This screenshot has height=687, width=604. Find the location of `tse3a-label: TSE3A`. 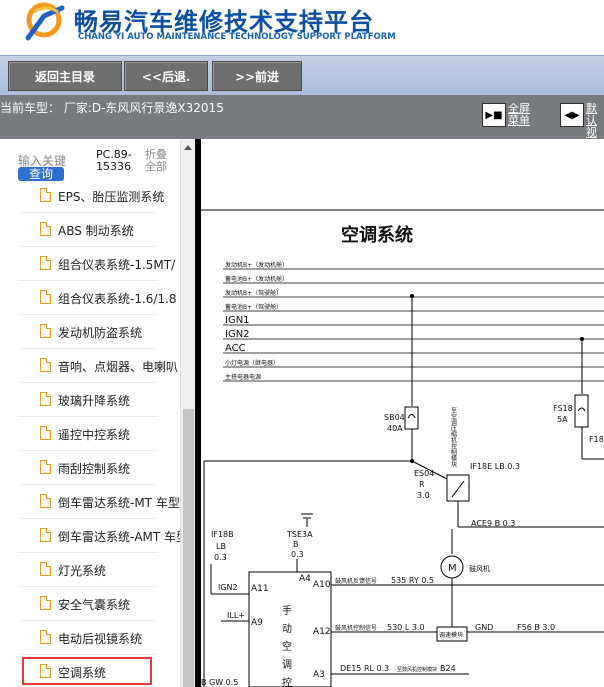

tse3a-label: TSE3A is located at coordinates (299, 534).